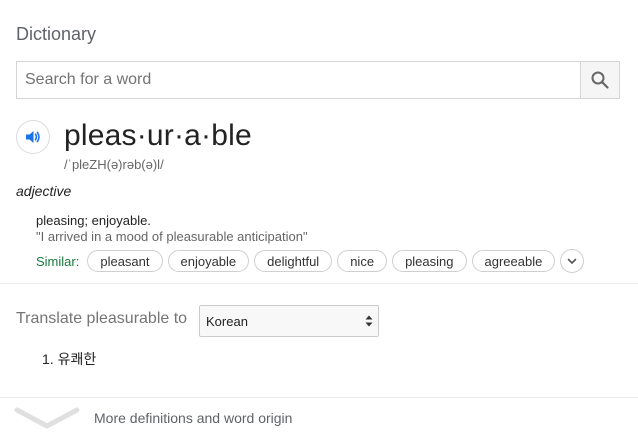 The image size is (638, 438). I want to click on selected-language: Korean, so click(227, 321).